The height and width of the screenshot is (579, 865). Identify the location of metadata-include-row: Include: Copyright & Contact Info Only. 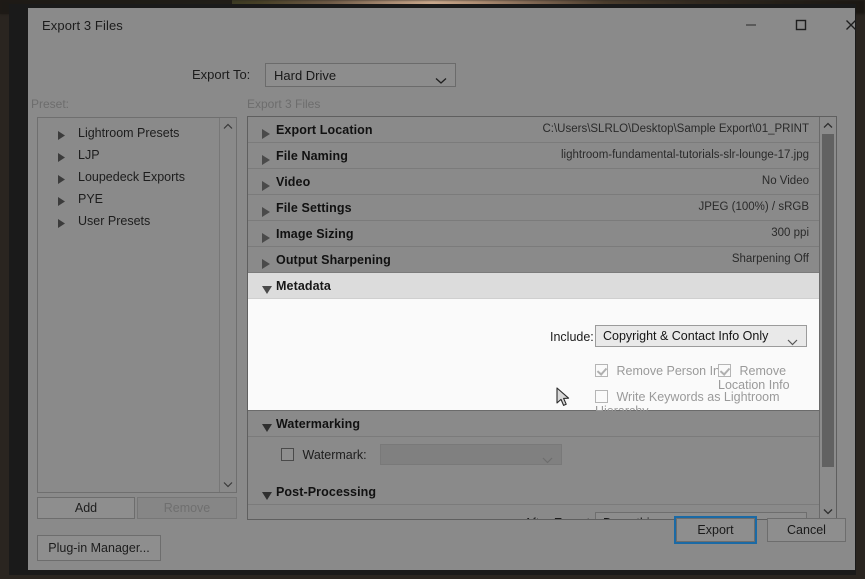
(533, 337).